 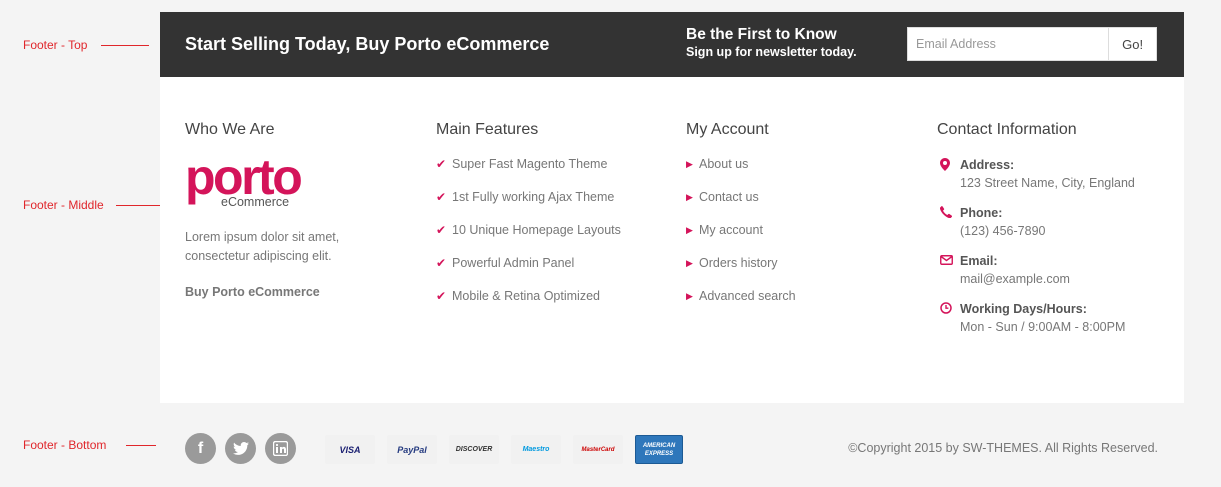 What do you see at coordinates (1057, 229) in the screenshot?
I see `contact-phone: Phone: (123) 456-7890` at bounding box center [1057, 229].